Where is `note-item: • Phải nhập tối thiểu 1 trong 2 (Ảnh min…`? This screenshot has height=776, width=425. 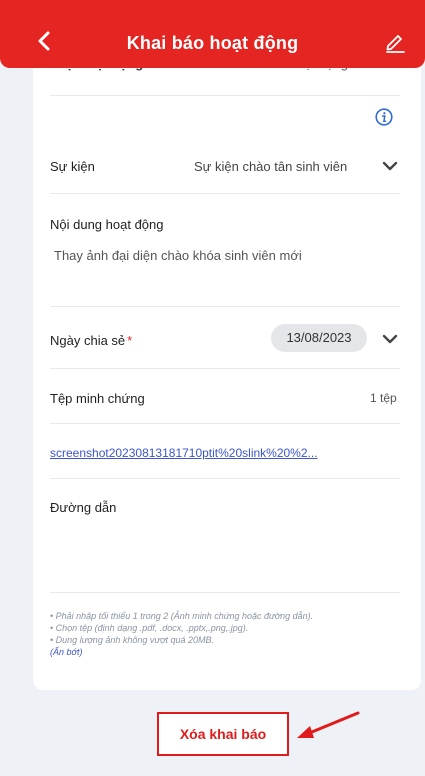 note-item: • Phải nhập tối thiểu 1 trong 2 (Ảnh min… is located at coordinates (182, 616).